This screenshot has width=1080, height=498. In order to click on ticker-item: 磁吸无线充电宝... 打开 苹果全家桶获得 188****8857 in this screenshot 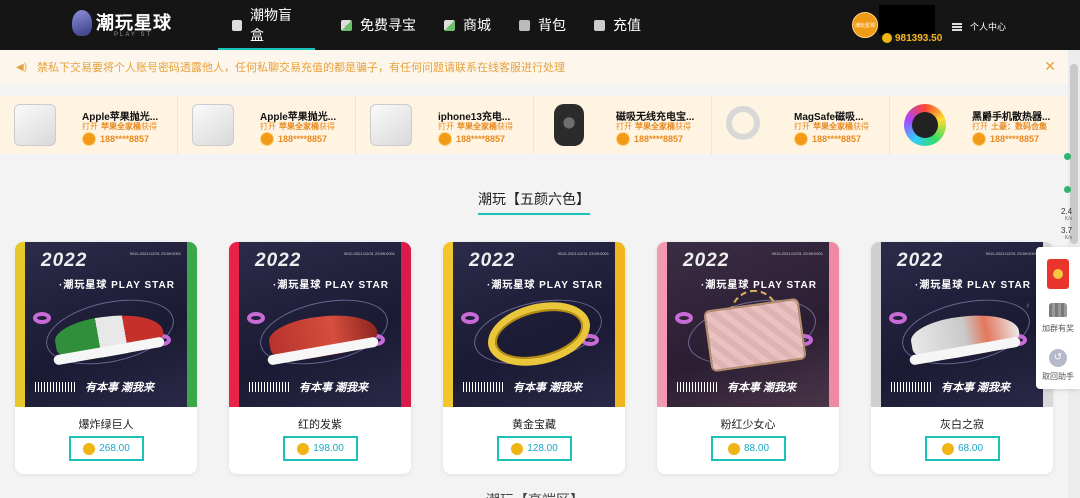, I will do `click(623, 125)`.